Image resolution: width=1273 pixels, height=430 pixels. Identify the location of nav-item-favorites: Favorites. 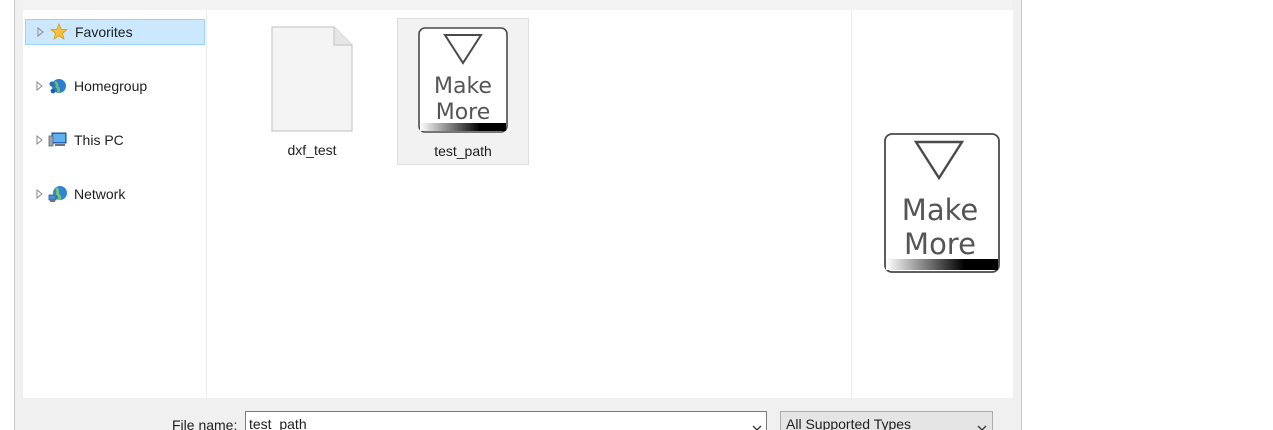
(115, 32).